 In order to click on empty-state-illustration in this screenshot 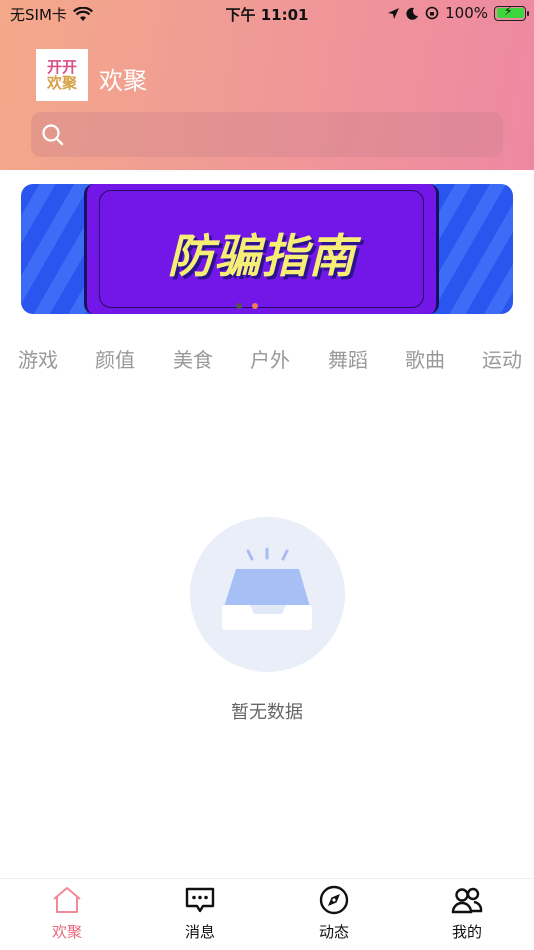, I will do `click(267, 594)`.